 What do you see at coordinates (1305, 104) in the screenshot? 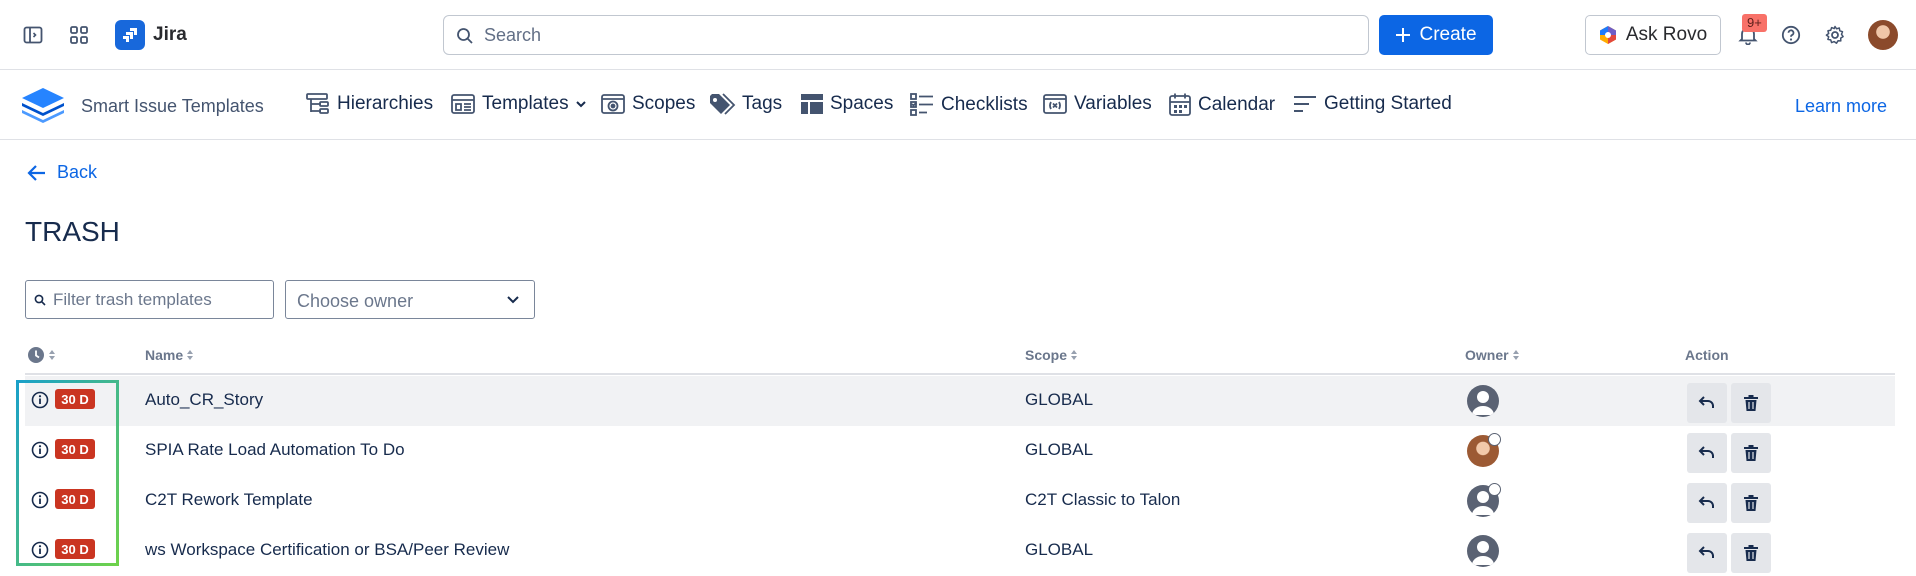
I see `lines-icon` at bounding box center [1305, 104].